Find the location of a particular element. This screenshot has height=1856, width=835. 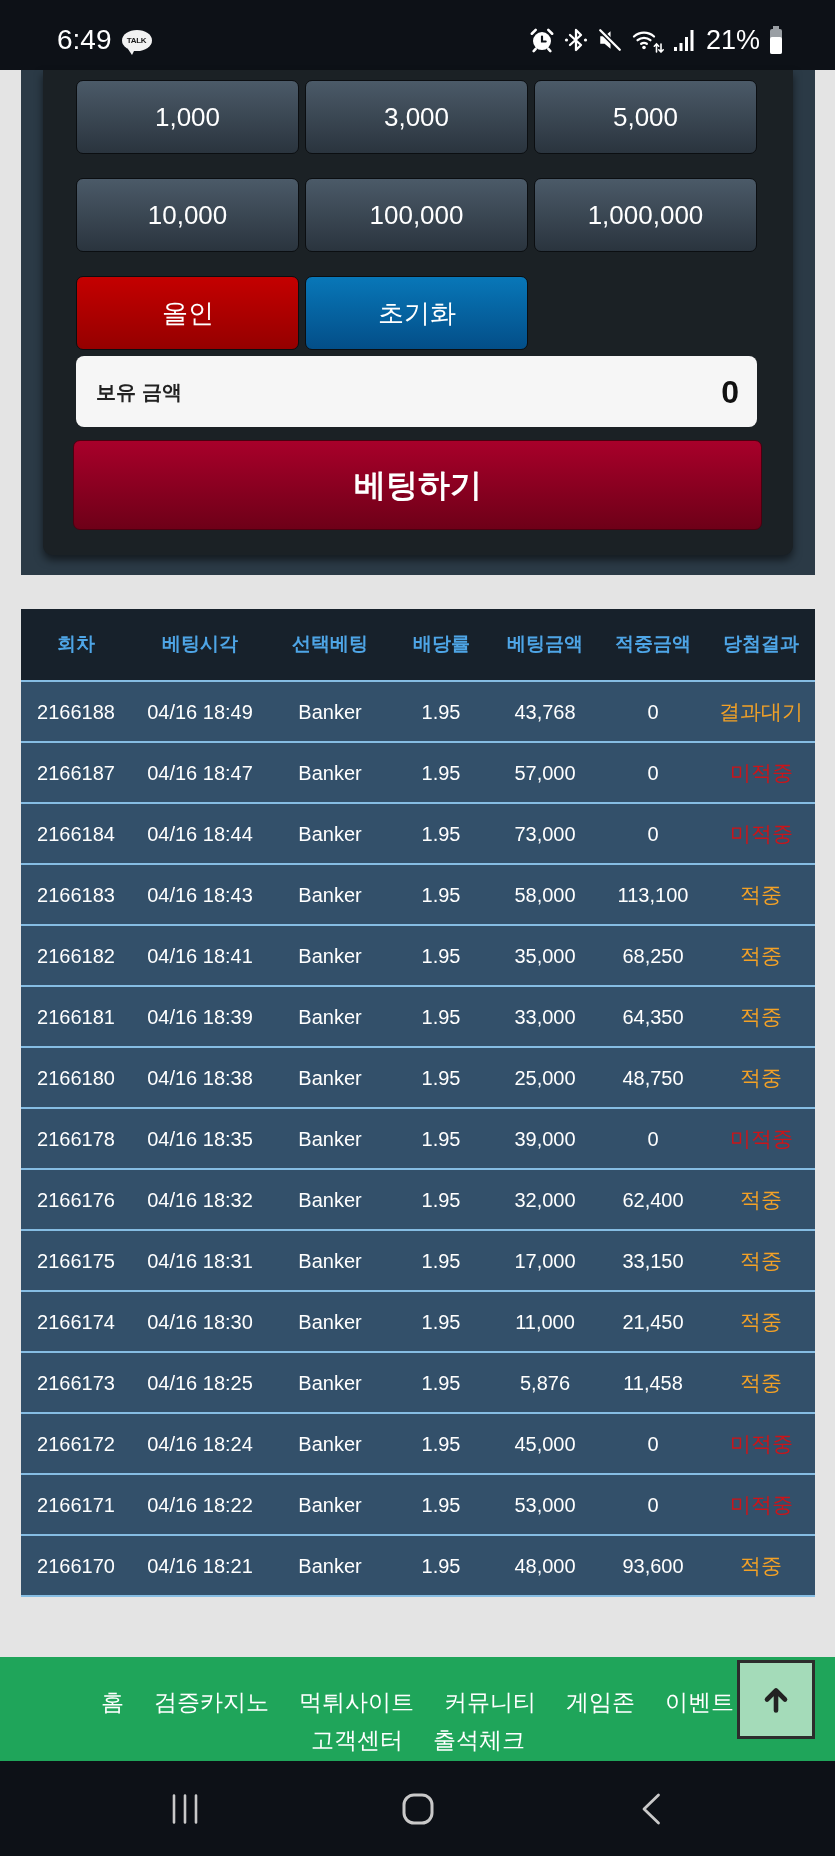

table-cell: 39,000 is located at coordinates (545, 1138).